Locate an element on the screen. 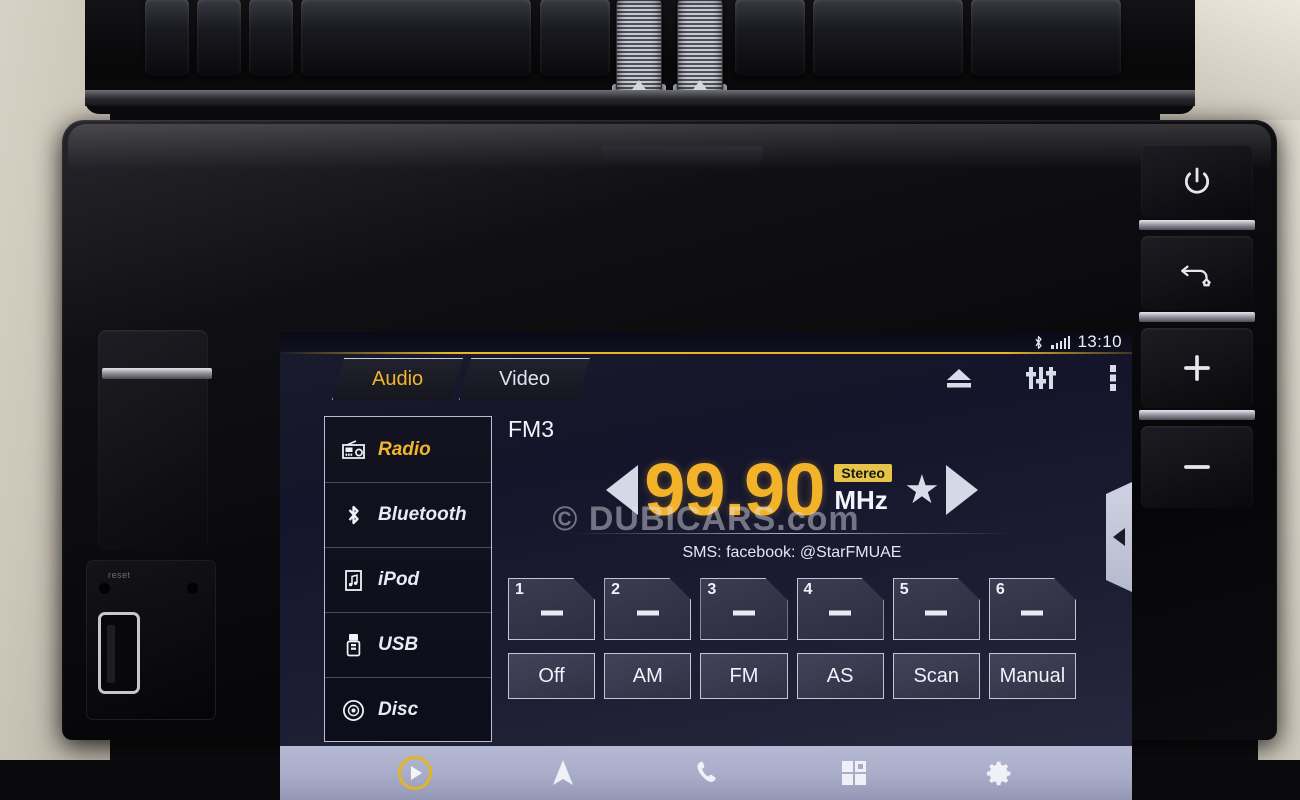 The height and width of the screenshot is (800, 1300). tab-audio: Audio is located at coordinates (397, 379).